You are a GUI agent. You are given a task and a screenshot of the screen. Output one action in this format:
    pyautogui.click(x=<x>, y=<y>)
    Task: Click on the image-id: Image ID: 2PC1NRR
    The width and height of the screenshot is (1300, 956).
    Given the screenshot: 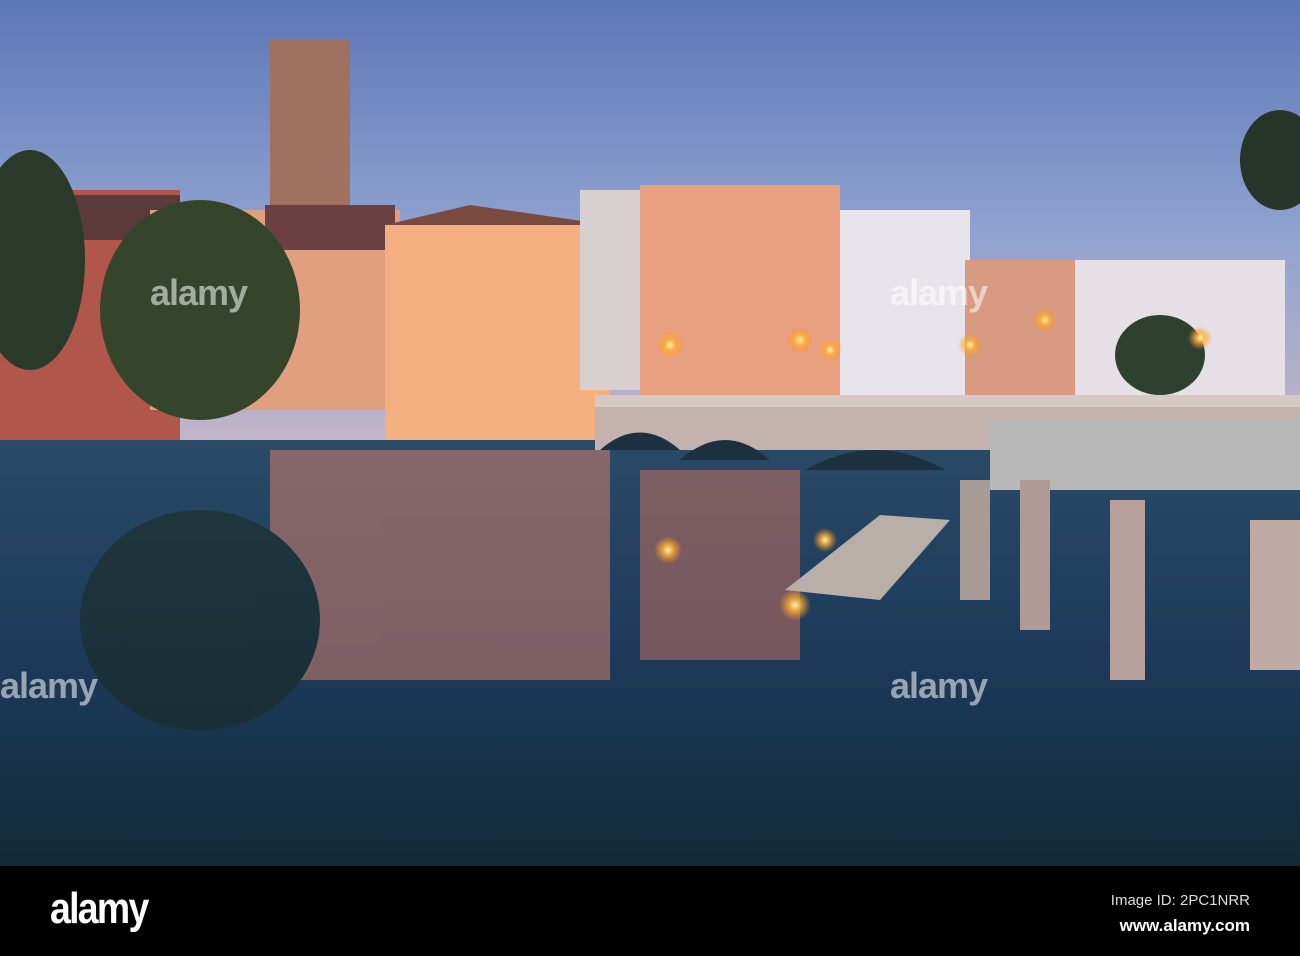 What is the action you would take?
    pyautogui.click(x=1180, y=900)
    